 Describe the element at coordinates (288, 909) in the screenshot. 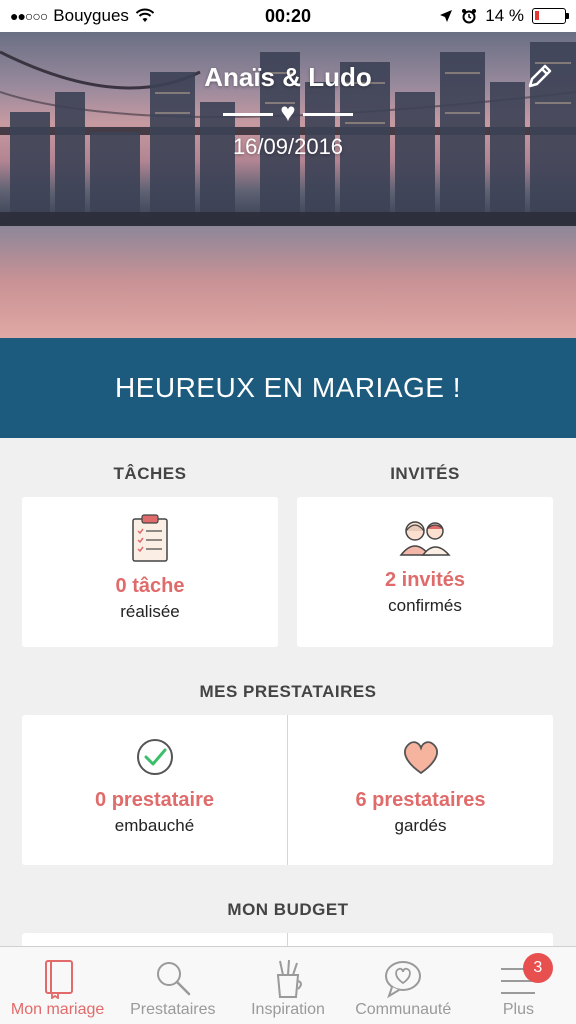

I see `section-title-budget: MON BUDGET` at that location.